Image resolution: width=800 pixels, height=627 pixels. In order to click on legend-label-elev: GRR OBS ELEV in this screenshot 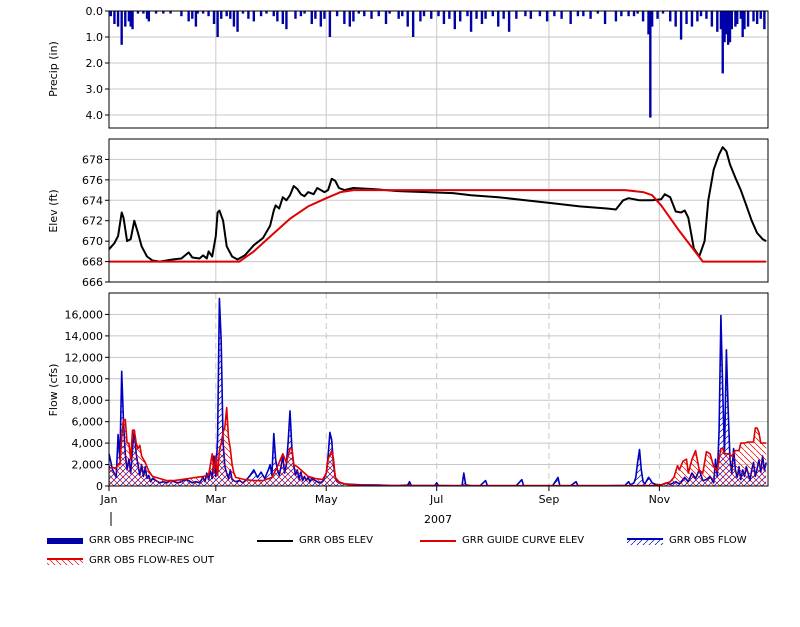, I will do `click(336, 540)`.